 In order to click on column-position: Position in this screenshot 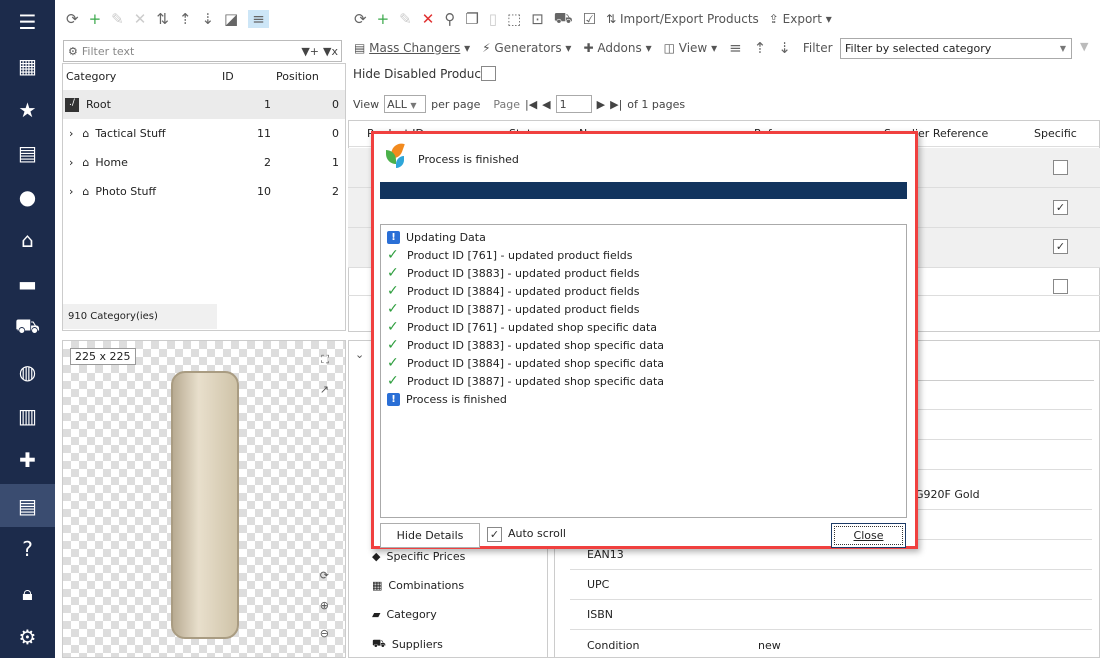, I will do `click(297, 76)`.